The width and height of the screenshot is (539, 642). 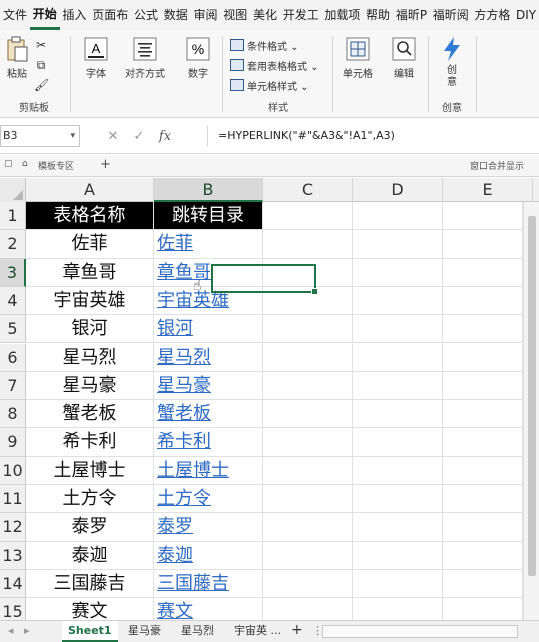 What do you see at coordinates (208, 357) in the screenshot?
I see `hyperlink-cell: 星马烈` at bounding box center [208, 357].